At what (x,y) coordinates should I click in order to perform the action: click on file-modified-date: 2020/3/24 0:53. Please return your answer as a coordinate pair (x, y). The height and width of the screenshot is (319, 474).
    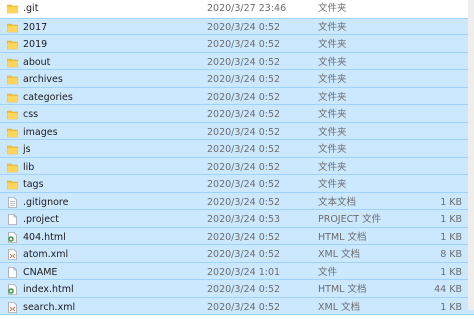
    Looking at the image, I should click on (244, 219).